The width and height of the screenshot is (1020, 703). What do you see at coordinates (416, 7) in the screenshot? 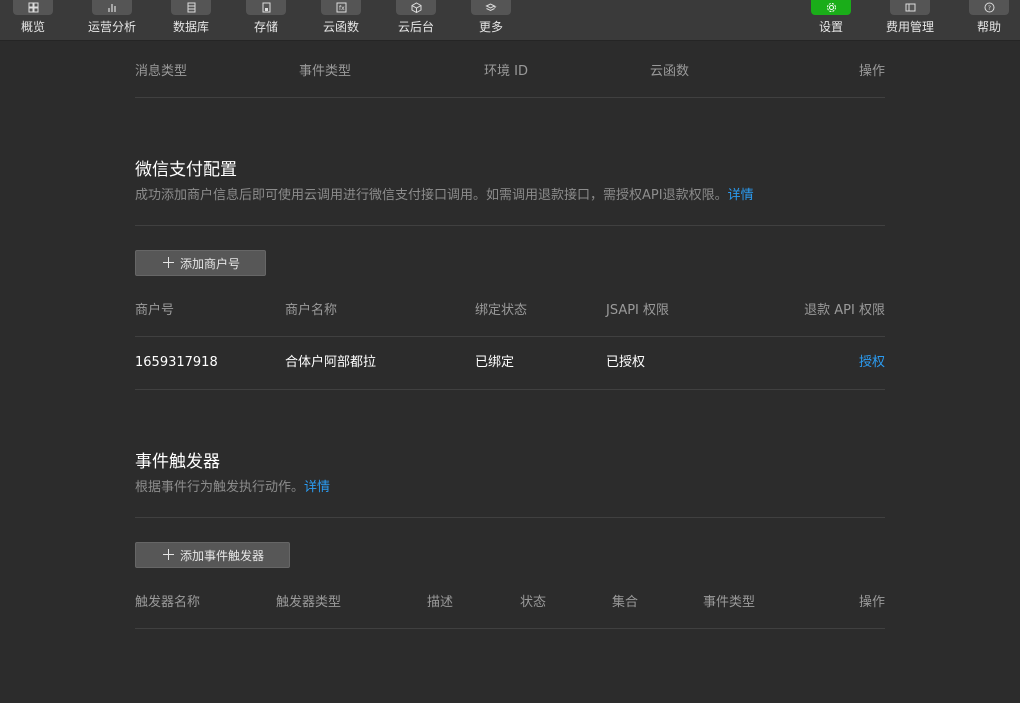
I see `cube-icon` at bounding box center [416, 7].